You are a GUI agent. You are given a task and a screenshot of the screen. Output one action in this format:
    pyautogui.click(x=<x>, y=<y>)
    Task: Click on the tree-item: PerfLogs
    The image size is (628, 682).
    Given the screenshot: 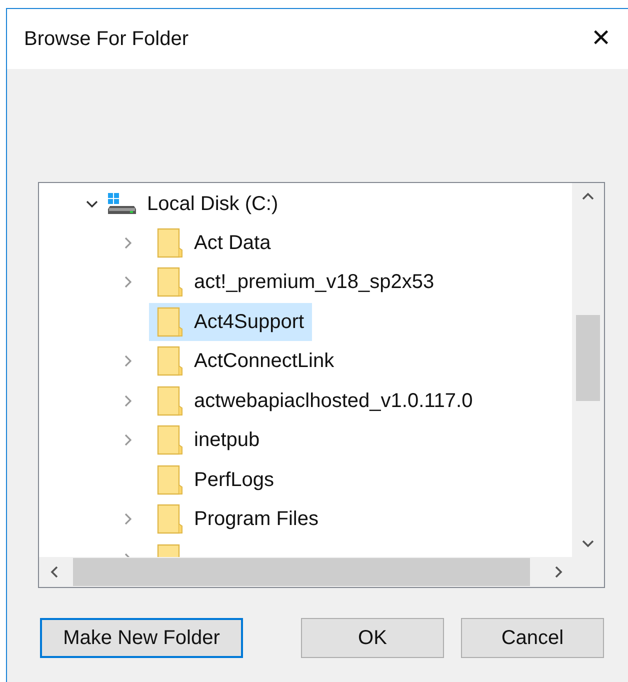 What is the action you would take?
    pyautogui.click(x=215, y=479)
    